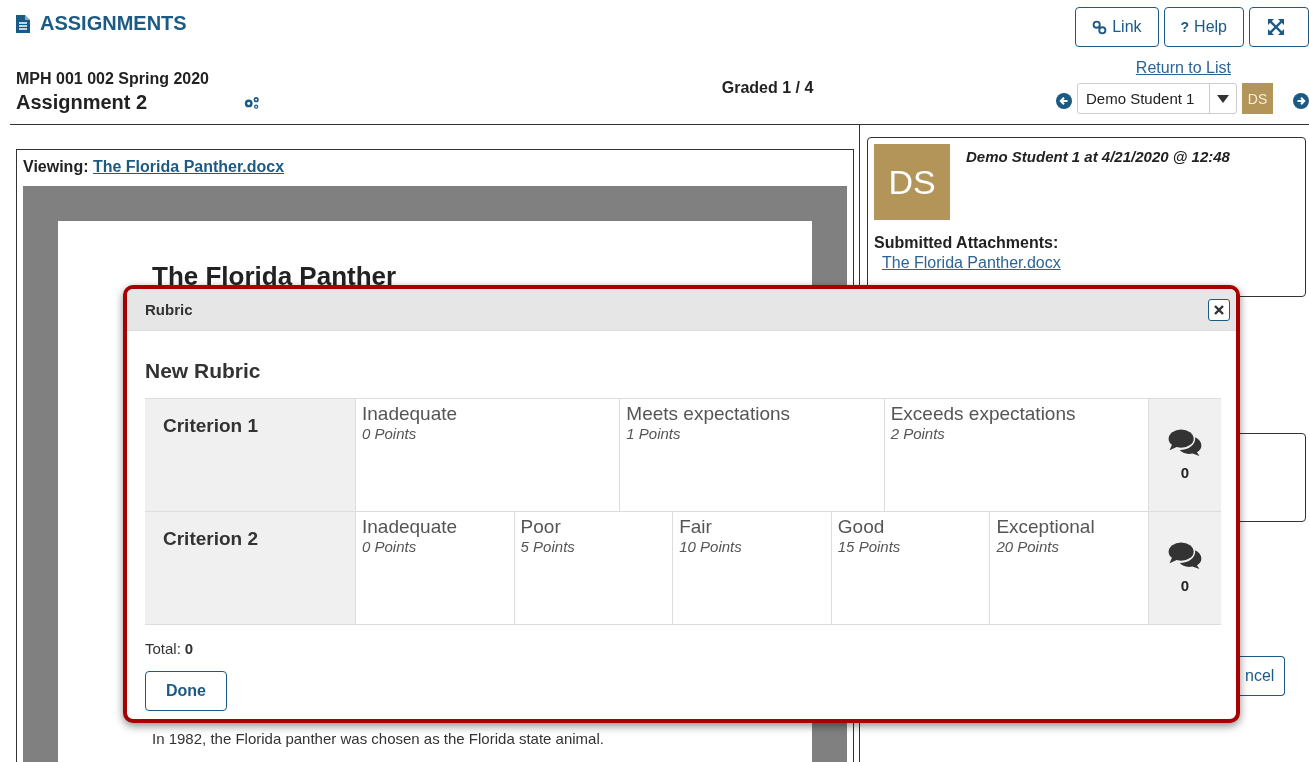 Image resolution: width=1309 pixels, height=762 pixels. Describe the element at coordinates (869, 546) in the screenshot. I see `rating-points: 15 Points` at that location.